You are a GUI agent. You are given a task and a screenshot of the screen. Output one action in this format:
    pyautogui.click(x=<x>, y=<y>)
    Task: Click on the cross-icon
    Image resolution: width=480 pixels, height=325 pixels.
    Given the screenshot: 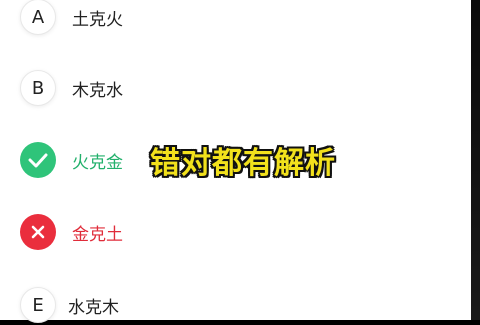 What is the action you would take?
    pyautogui.click(x=38, y=232)
    